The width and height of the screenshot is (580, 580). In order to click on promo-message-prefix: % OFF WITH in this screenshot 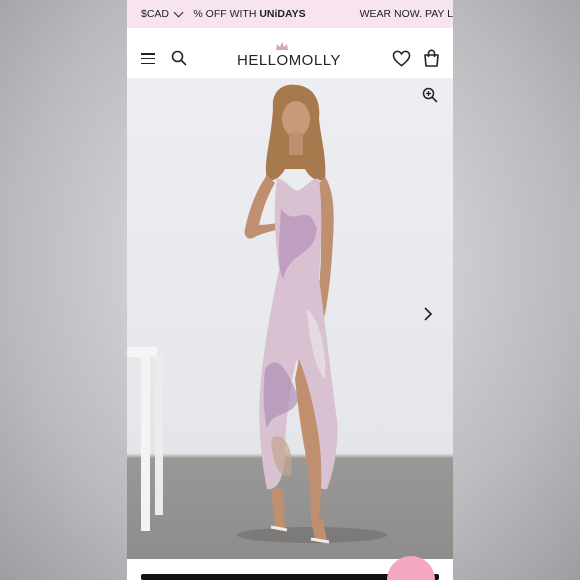, I will do `click(226, 14)`.